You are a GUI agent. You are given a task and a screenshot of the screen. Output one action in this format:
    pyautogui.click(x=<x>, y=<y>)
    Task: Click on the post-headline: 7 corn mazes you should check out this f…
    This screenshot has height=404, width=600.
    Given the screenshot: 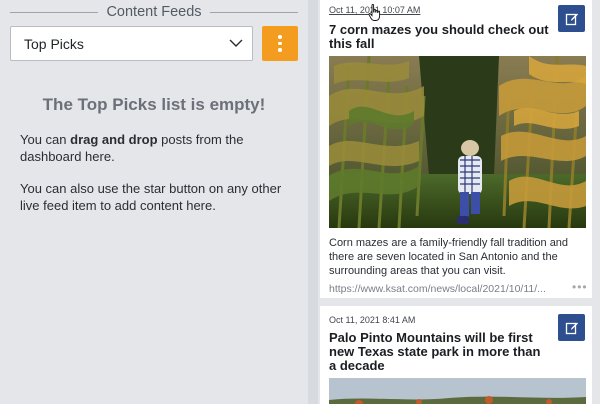 What is the action you would take?
    pyautogui.click(x=439, y=37)
    